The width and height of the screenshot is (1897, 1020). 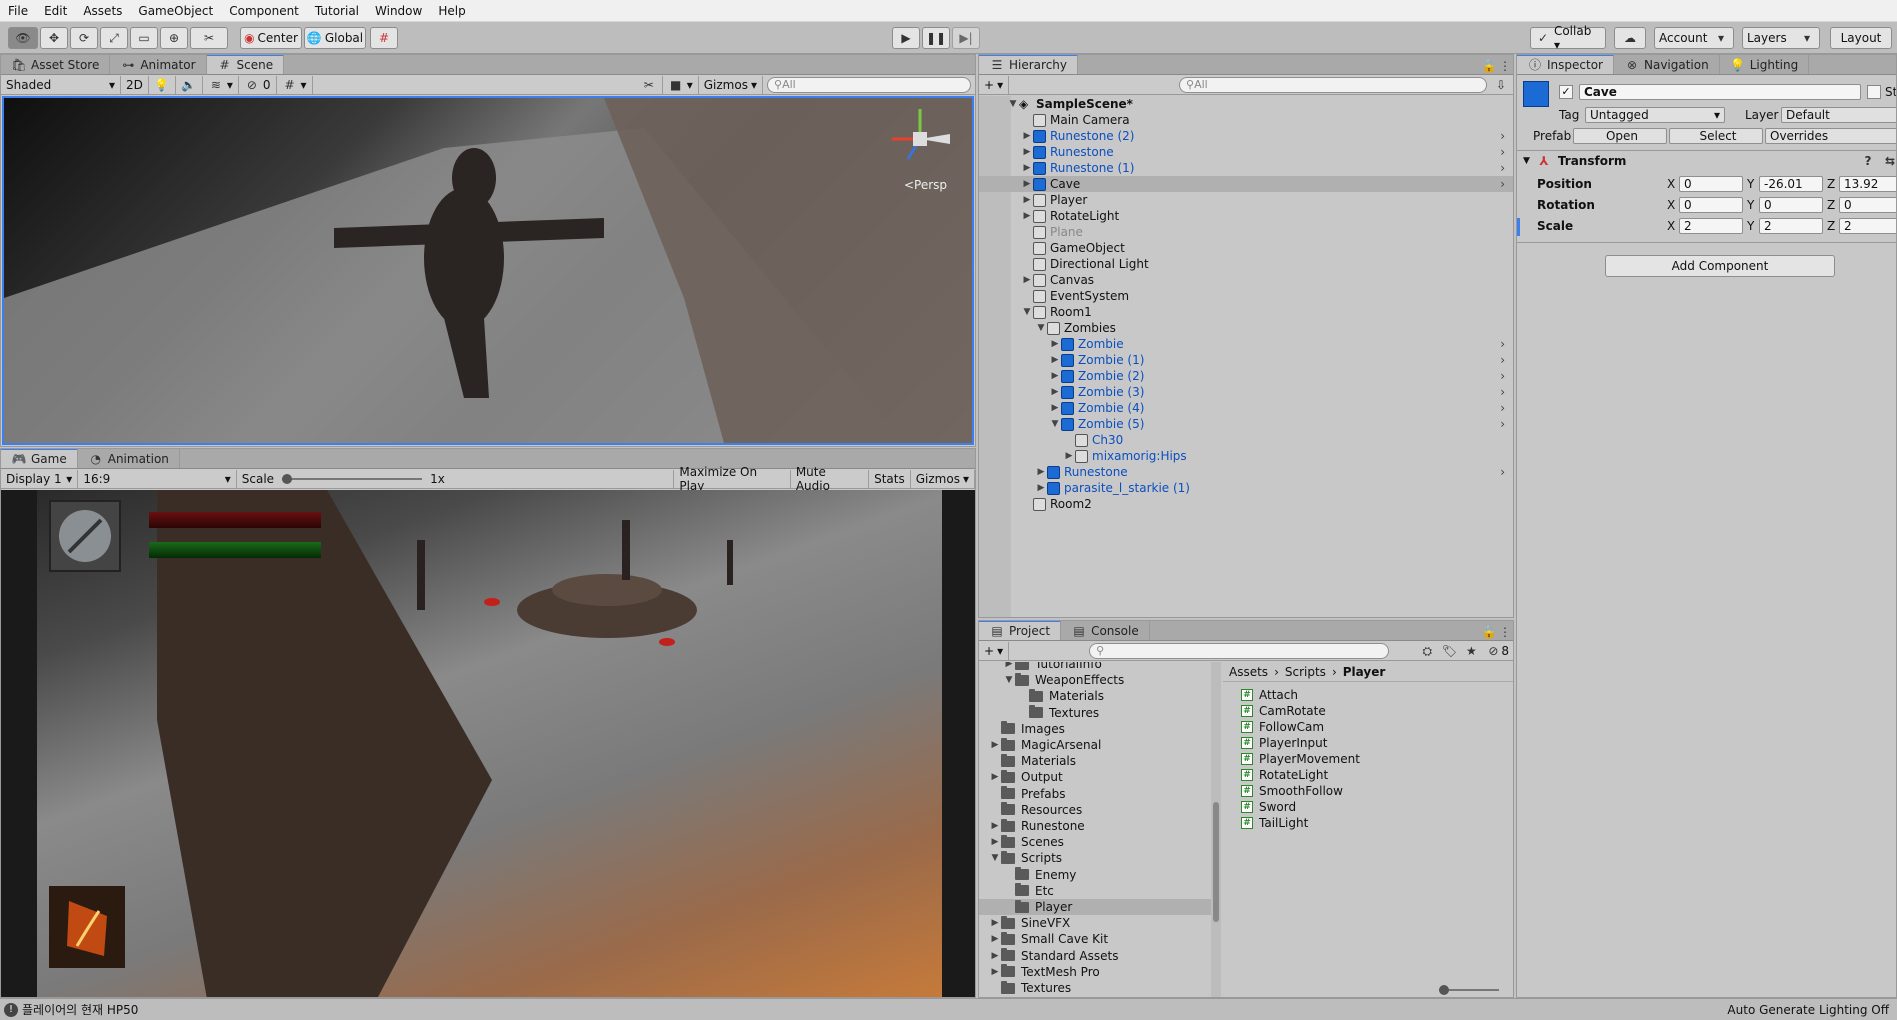 I want to click on presets-icon: ⇆, so click(x=1889, y=161).